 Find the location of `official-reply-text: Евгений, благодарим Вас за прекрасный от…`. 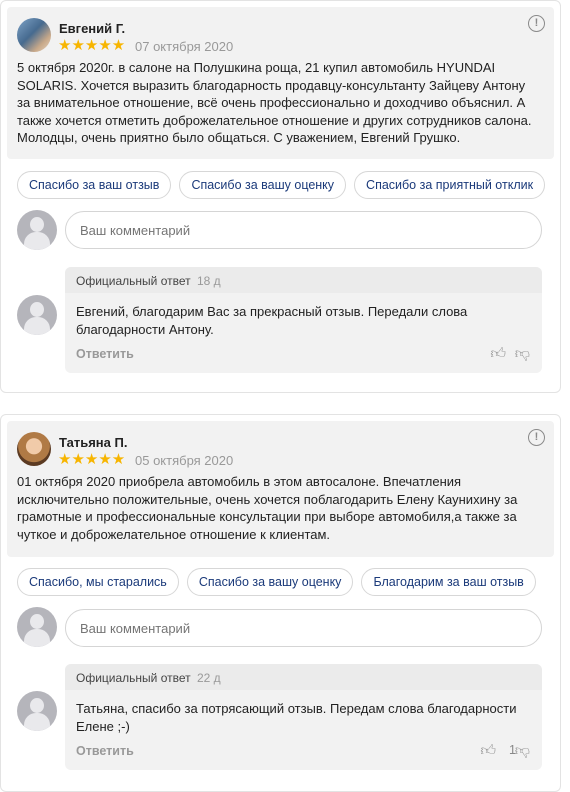

official-reply-text: Евгений, благодарим Вас за прекрасный от… is located at coordinates (272, 320).